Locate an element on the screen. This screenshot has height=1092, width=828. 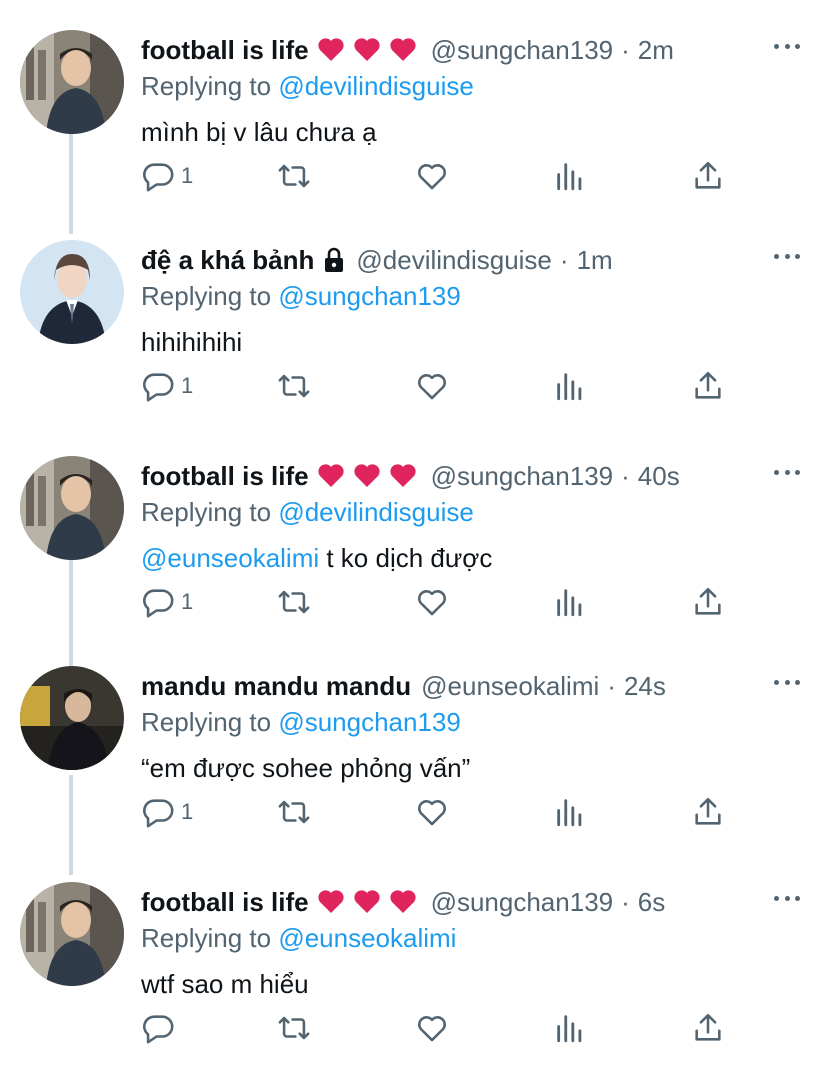
reply-icon is located at coordinates (158, 387).